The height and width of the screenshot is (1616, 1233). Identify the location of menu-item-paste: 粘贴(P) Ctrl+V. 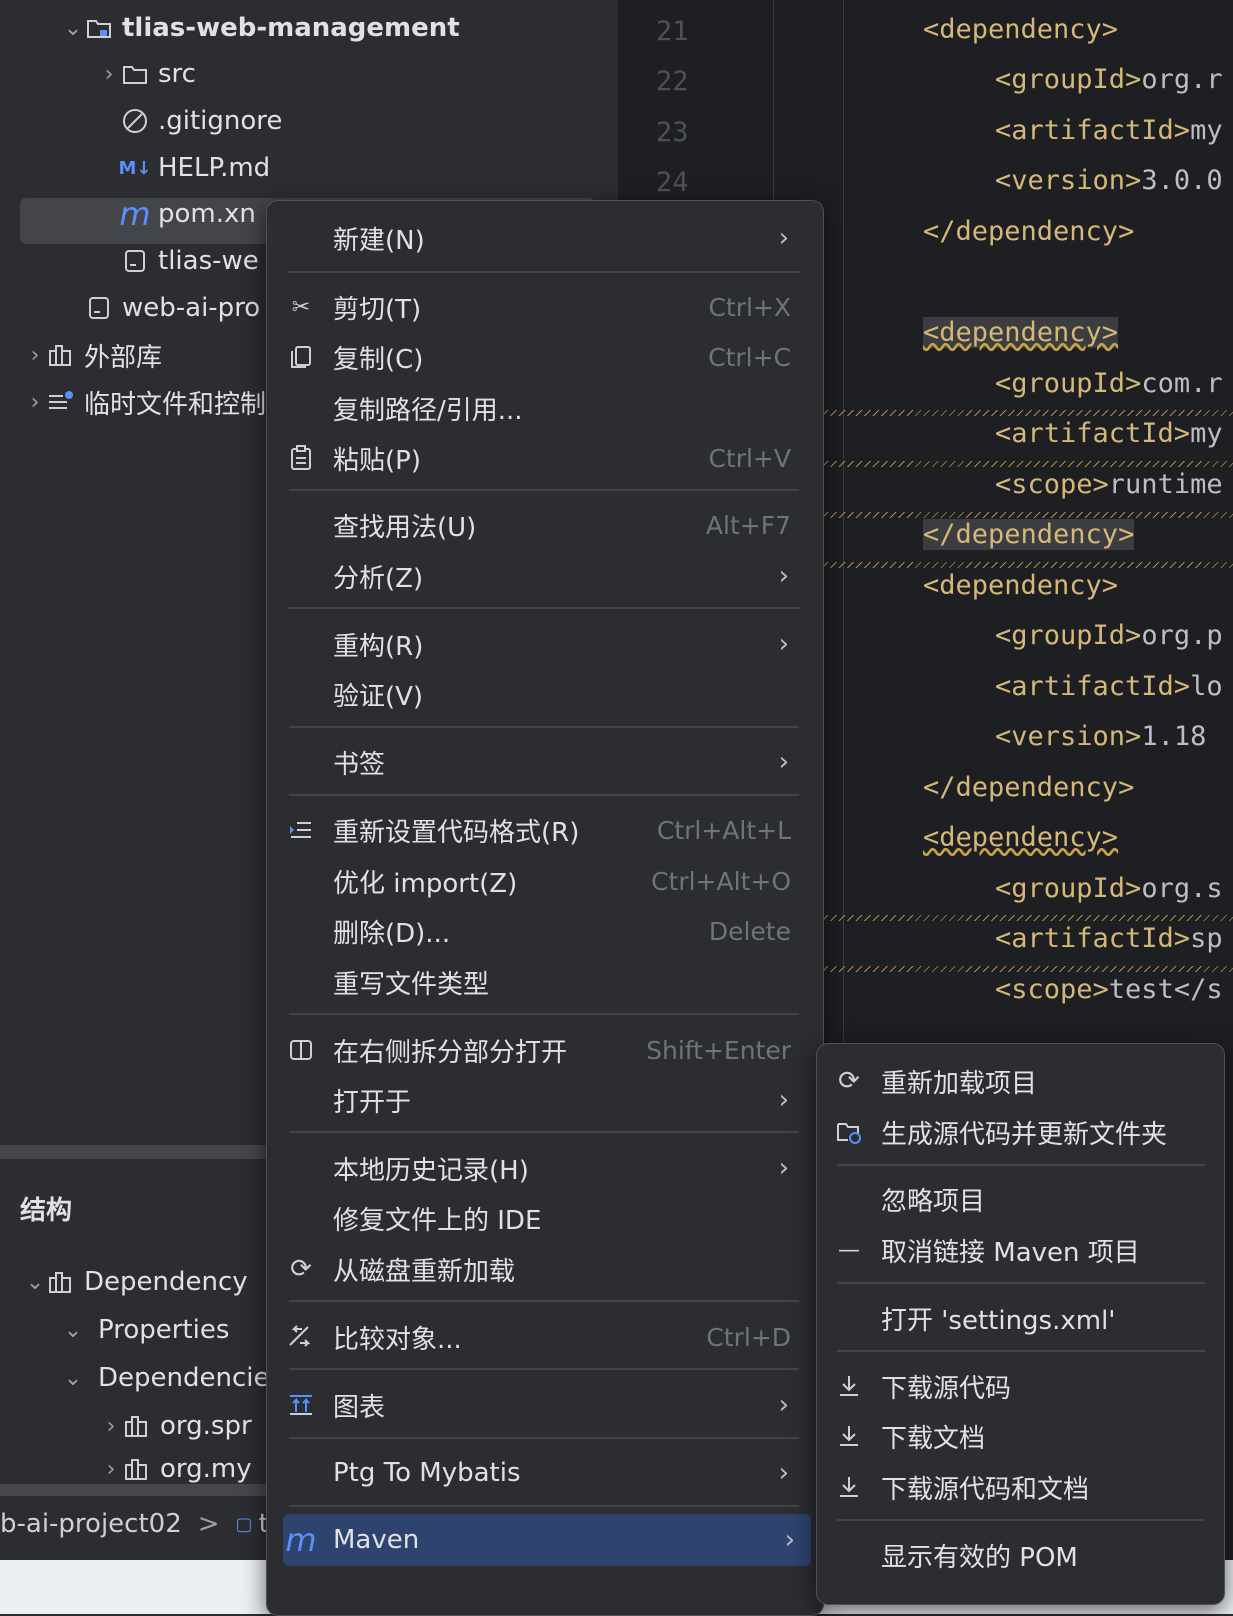
(544, 458).